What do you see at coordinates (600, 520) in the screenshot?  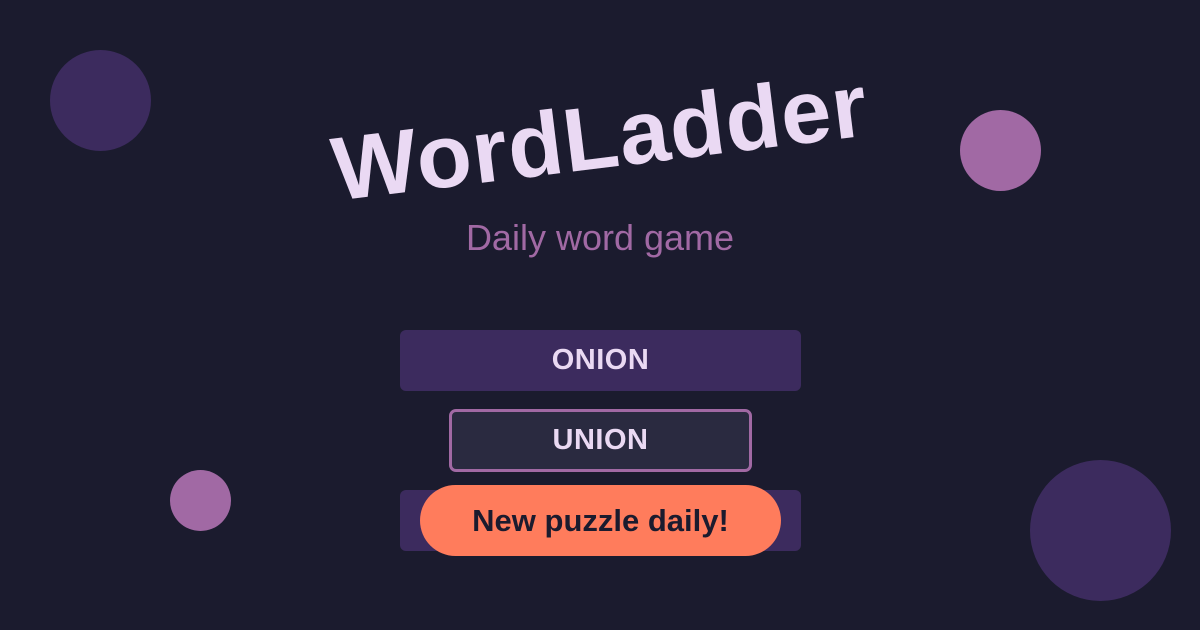 I see `new-puzzle-button: New puzzle daily!` at bounding box center [600, 520].